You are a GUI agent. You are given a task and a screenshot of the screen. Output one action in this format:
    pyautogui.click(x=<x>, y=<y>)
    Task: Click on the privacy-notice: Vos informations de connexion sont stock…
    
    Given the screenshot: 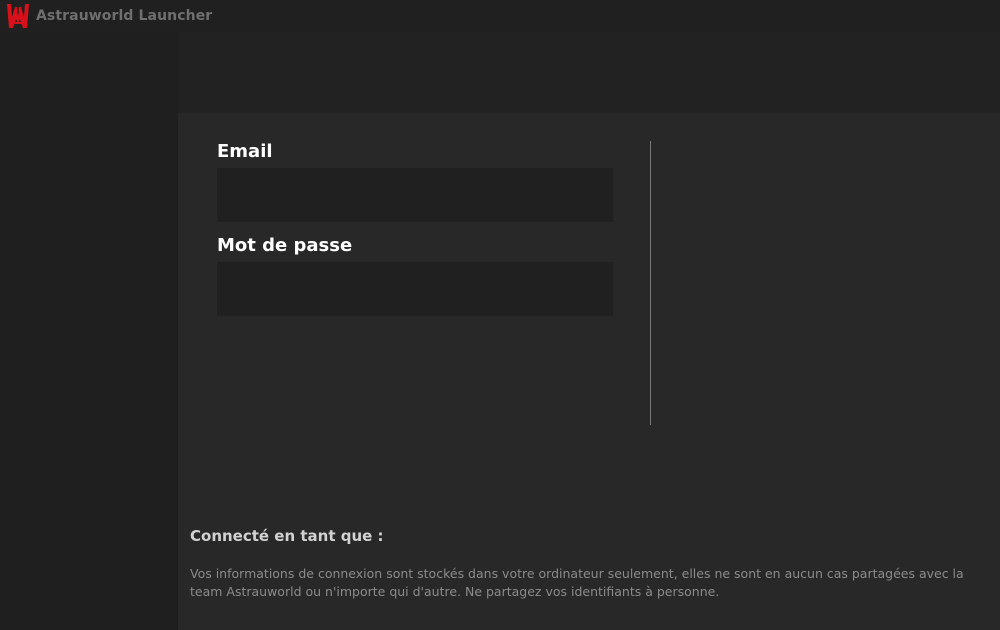 What is the action you would take?
    pyautogui.click(x=577, y=582)
    